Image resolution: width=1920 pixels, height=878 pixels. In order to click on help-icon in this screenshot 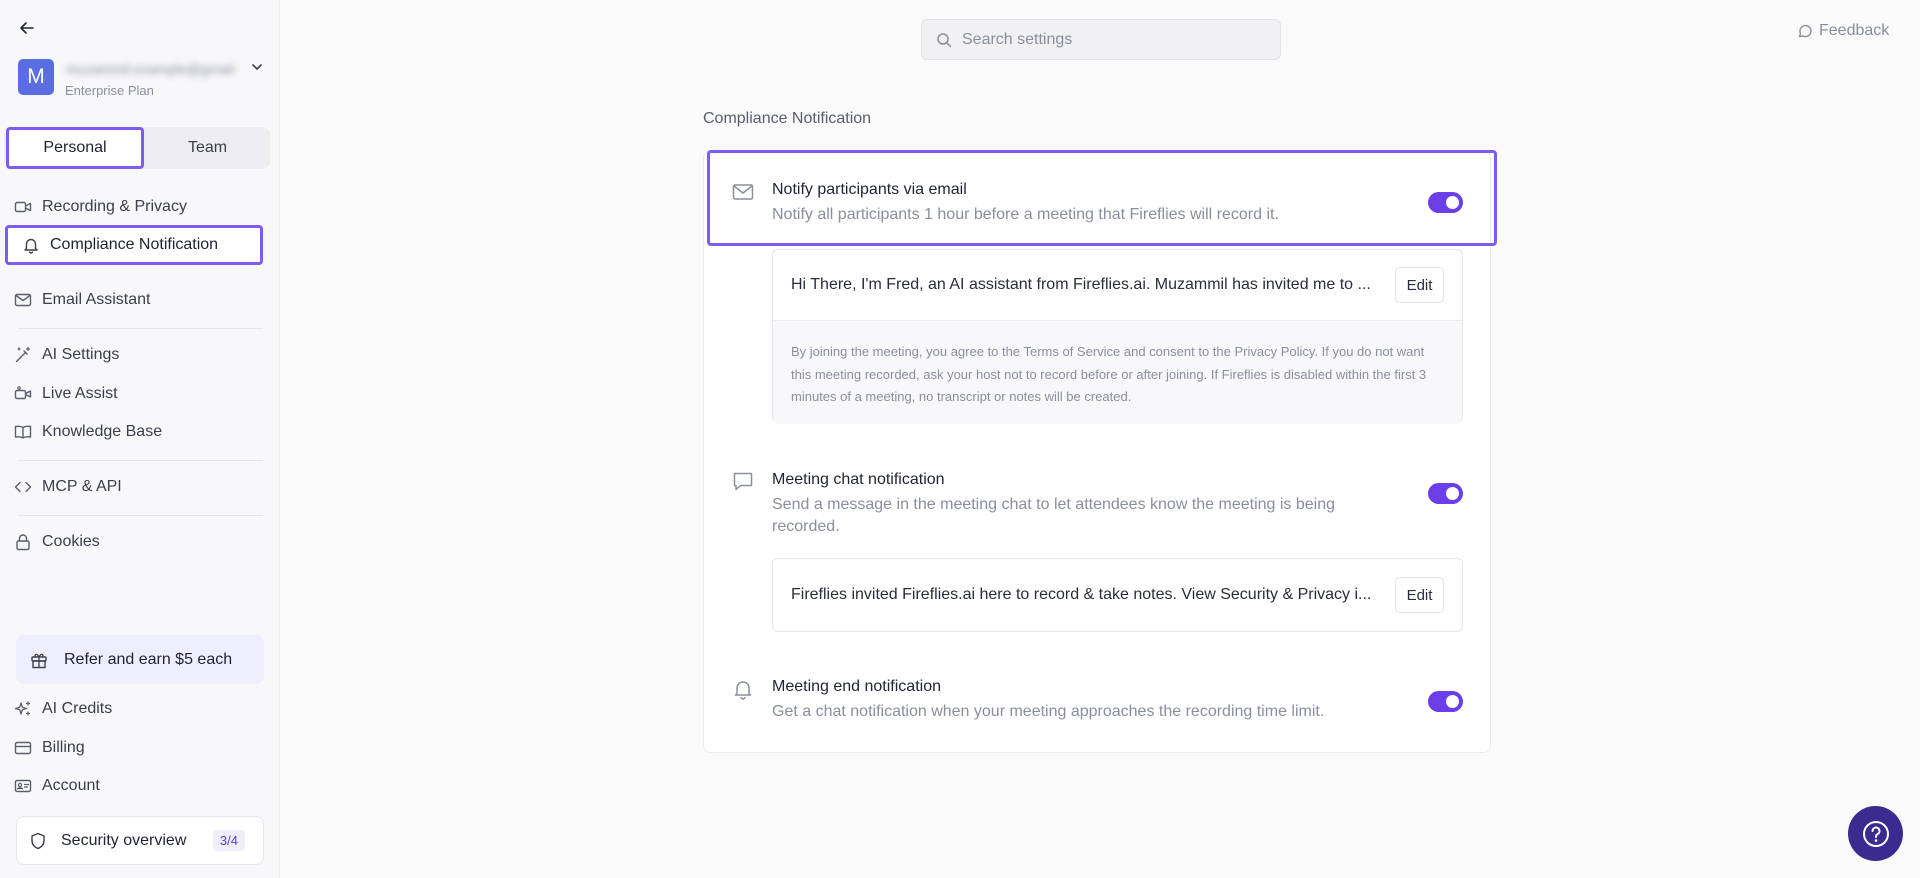, I will do `click(1875, 833)`.